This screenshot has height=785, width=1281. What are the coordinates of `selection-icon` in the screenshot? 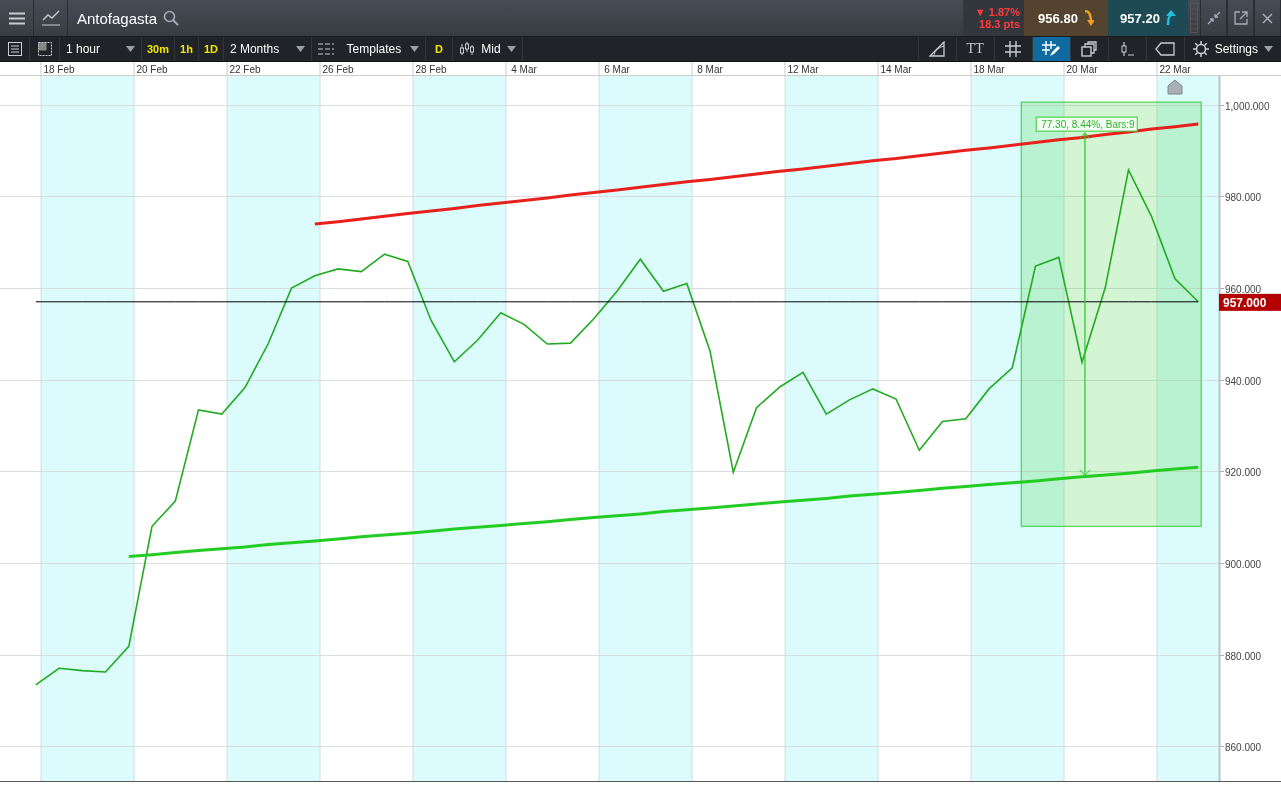 It's located at (44, 49).